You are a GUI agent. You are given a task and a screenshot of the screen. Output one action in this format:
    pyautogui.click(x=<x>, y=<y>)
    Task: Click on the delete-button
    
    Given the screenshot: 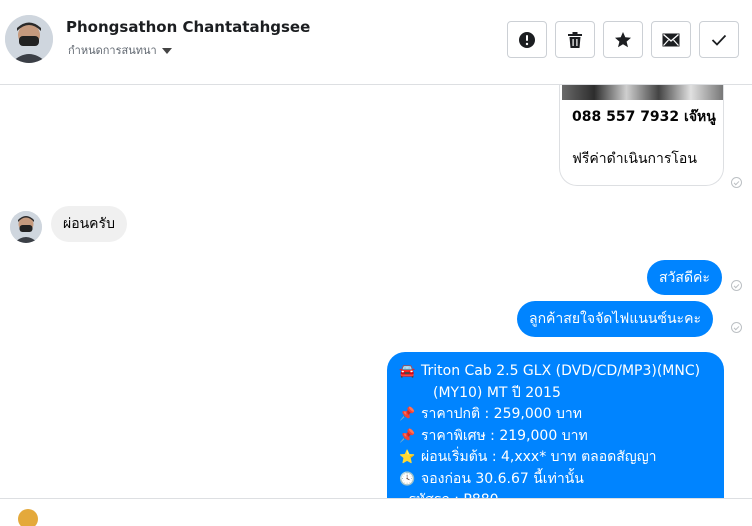 What is the action you would take?
    pyautogui.click(x=575, y=39)
    